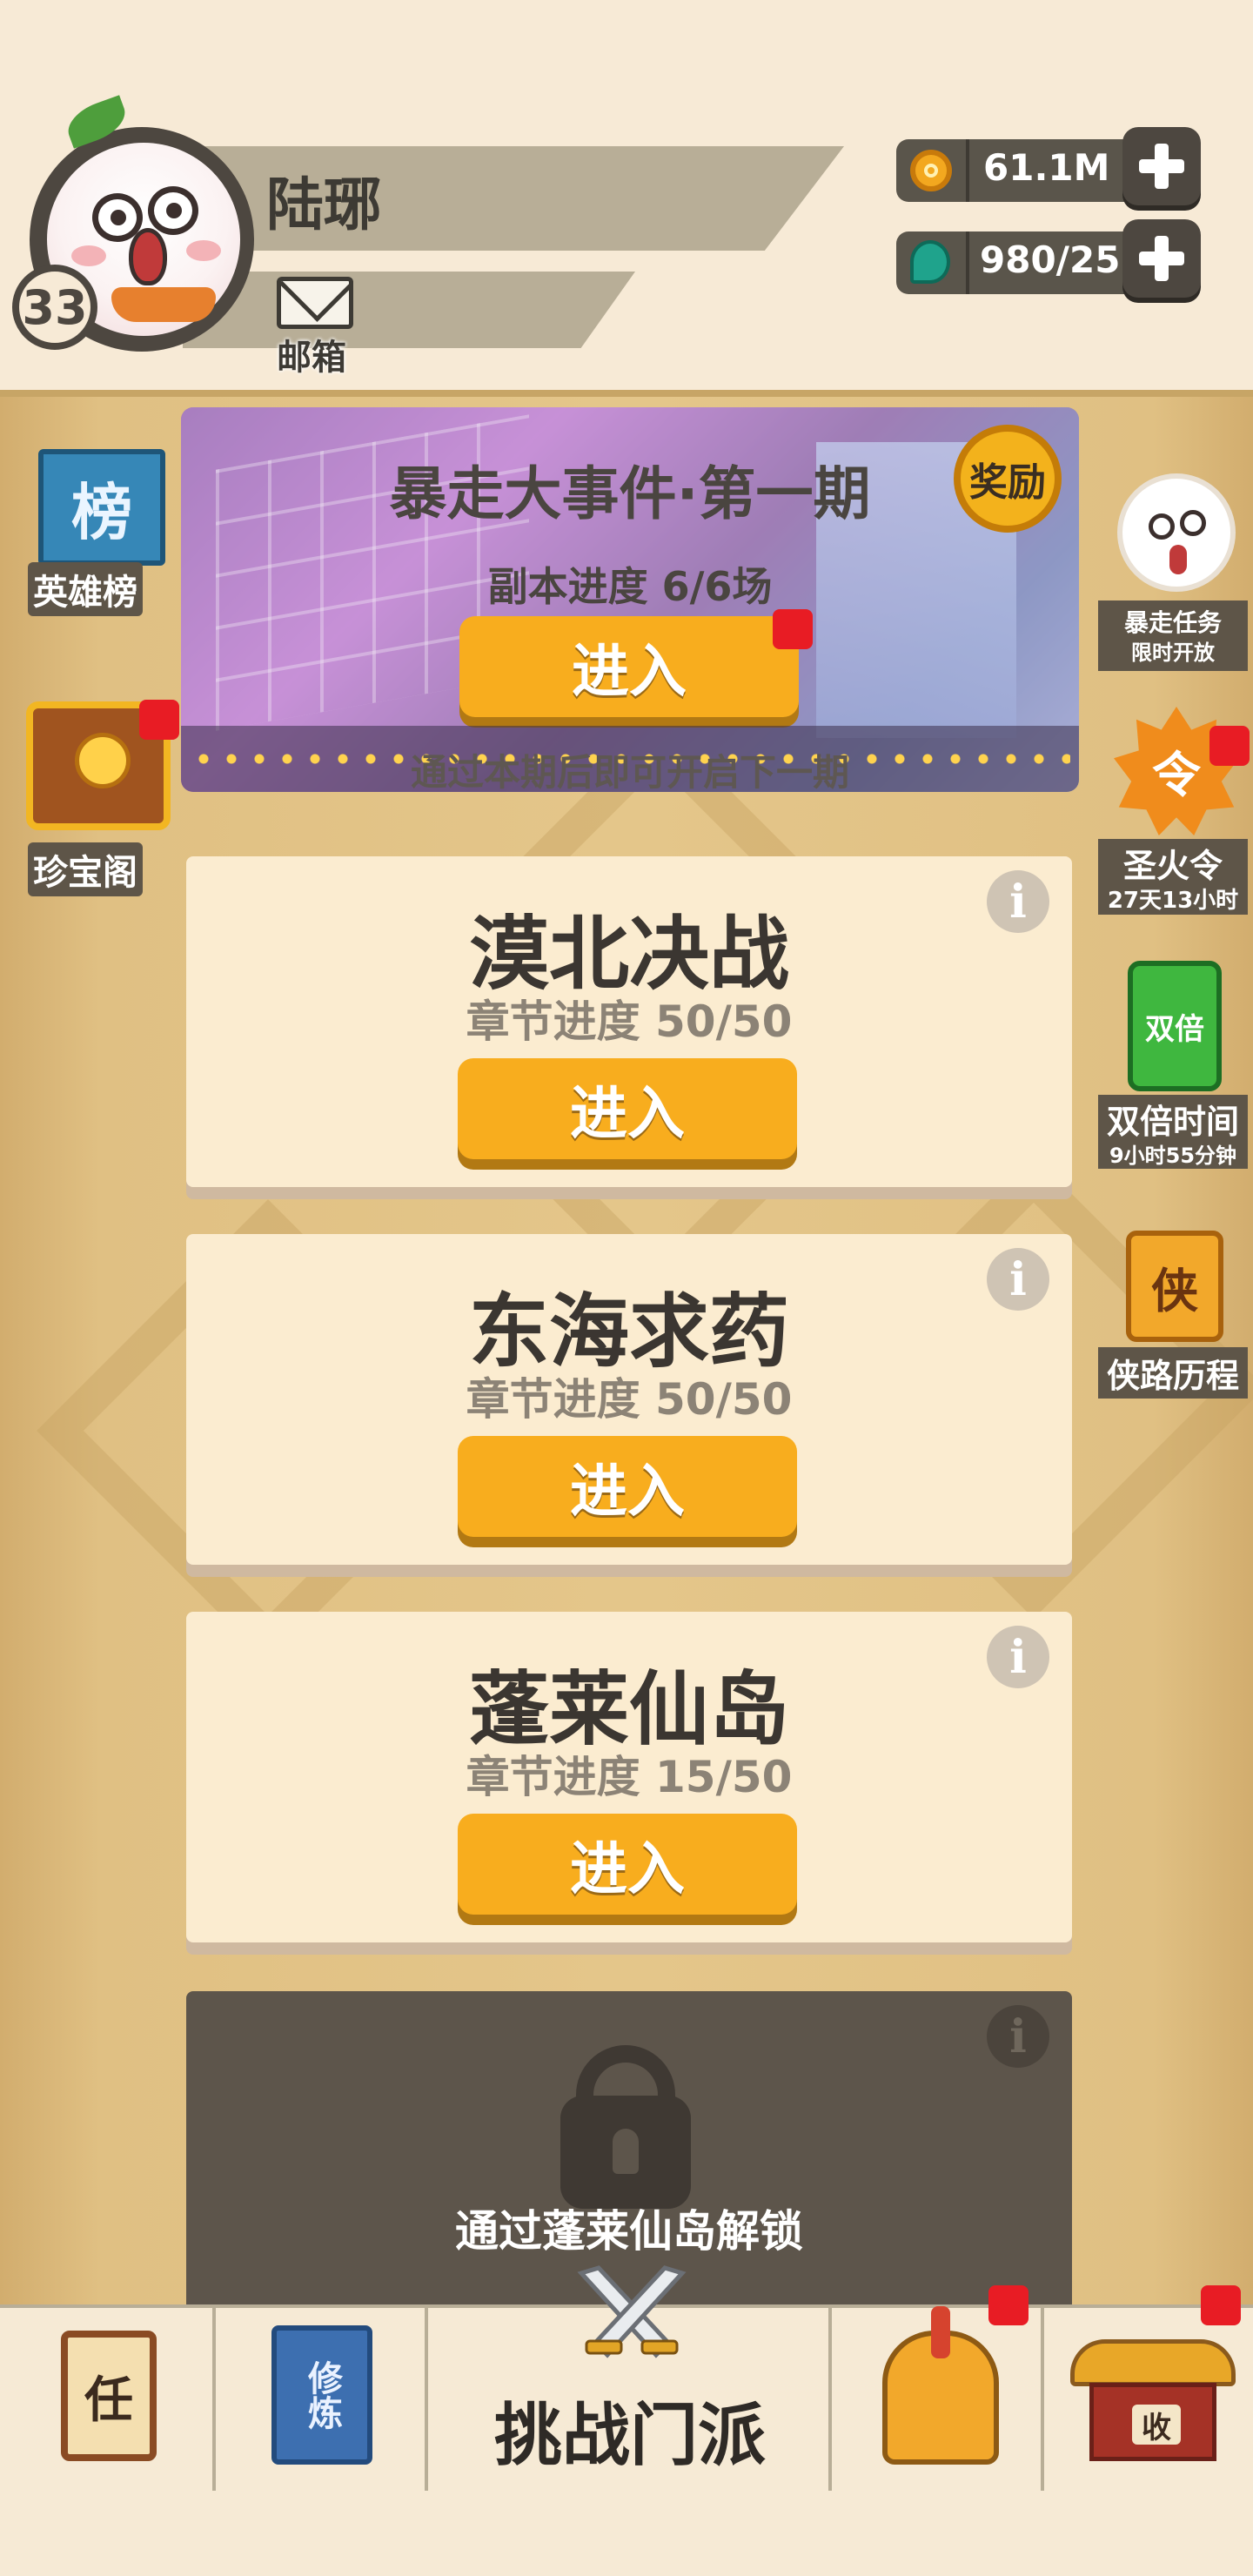  Describe the element at coordinates (629, 2436) in the screenshot. I see `challenge-label: 挑战门派` at that location.